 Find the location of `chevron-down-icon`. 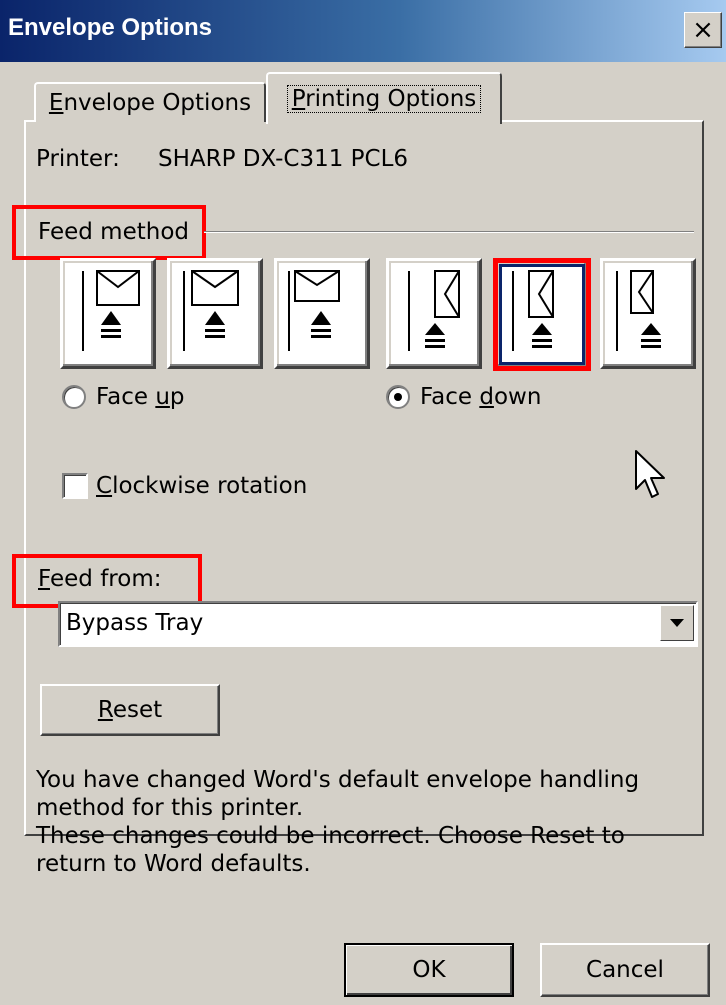

chevron-down-icon is located at coordinates (677, 623).